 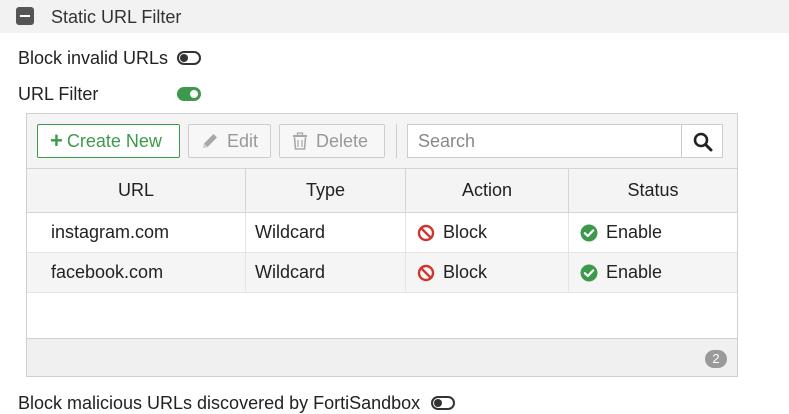 I want to click on url-cell: facebook.com, so click(x=136, y=272).